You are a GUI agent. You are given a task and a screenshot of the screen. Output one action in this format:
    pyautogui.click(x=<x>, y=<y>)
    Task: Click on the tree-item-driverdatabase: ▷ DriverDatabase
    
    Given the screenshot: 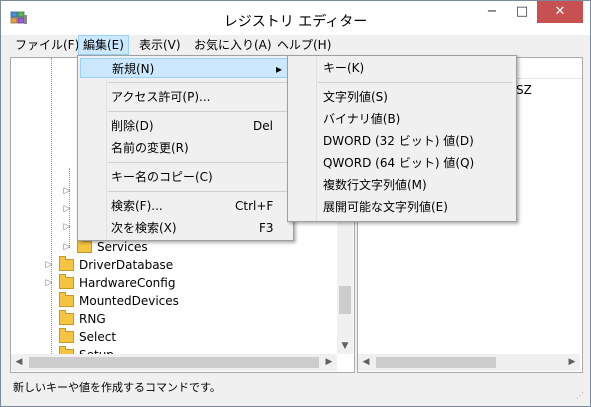 What is the action you would take?
    pyautogui.click(x=175, y=265)
    